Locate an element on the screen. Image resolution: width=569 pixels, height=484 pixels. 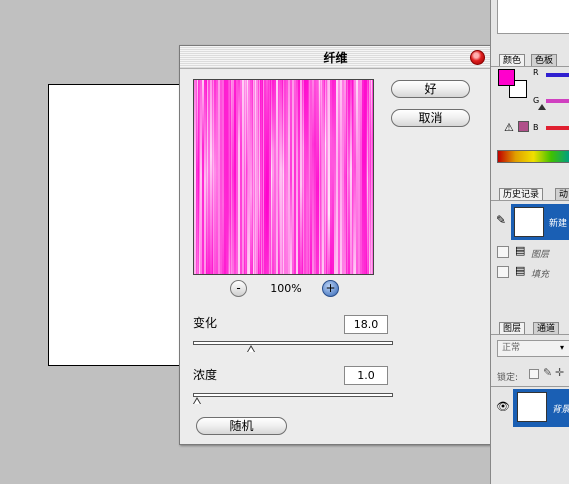
cancel-button: 取消 is located at coordinates (430, 118).